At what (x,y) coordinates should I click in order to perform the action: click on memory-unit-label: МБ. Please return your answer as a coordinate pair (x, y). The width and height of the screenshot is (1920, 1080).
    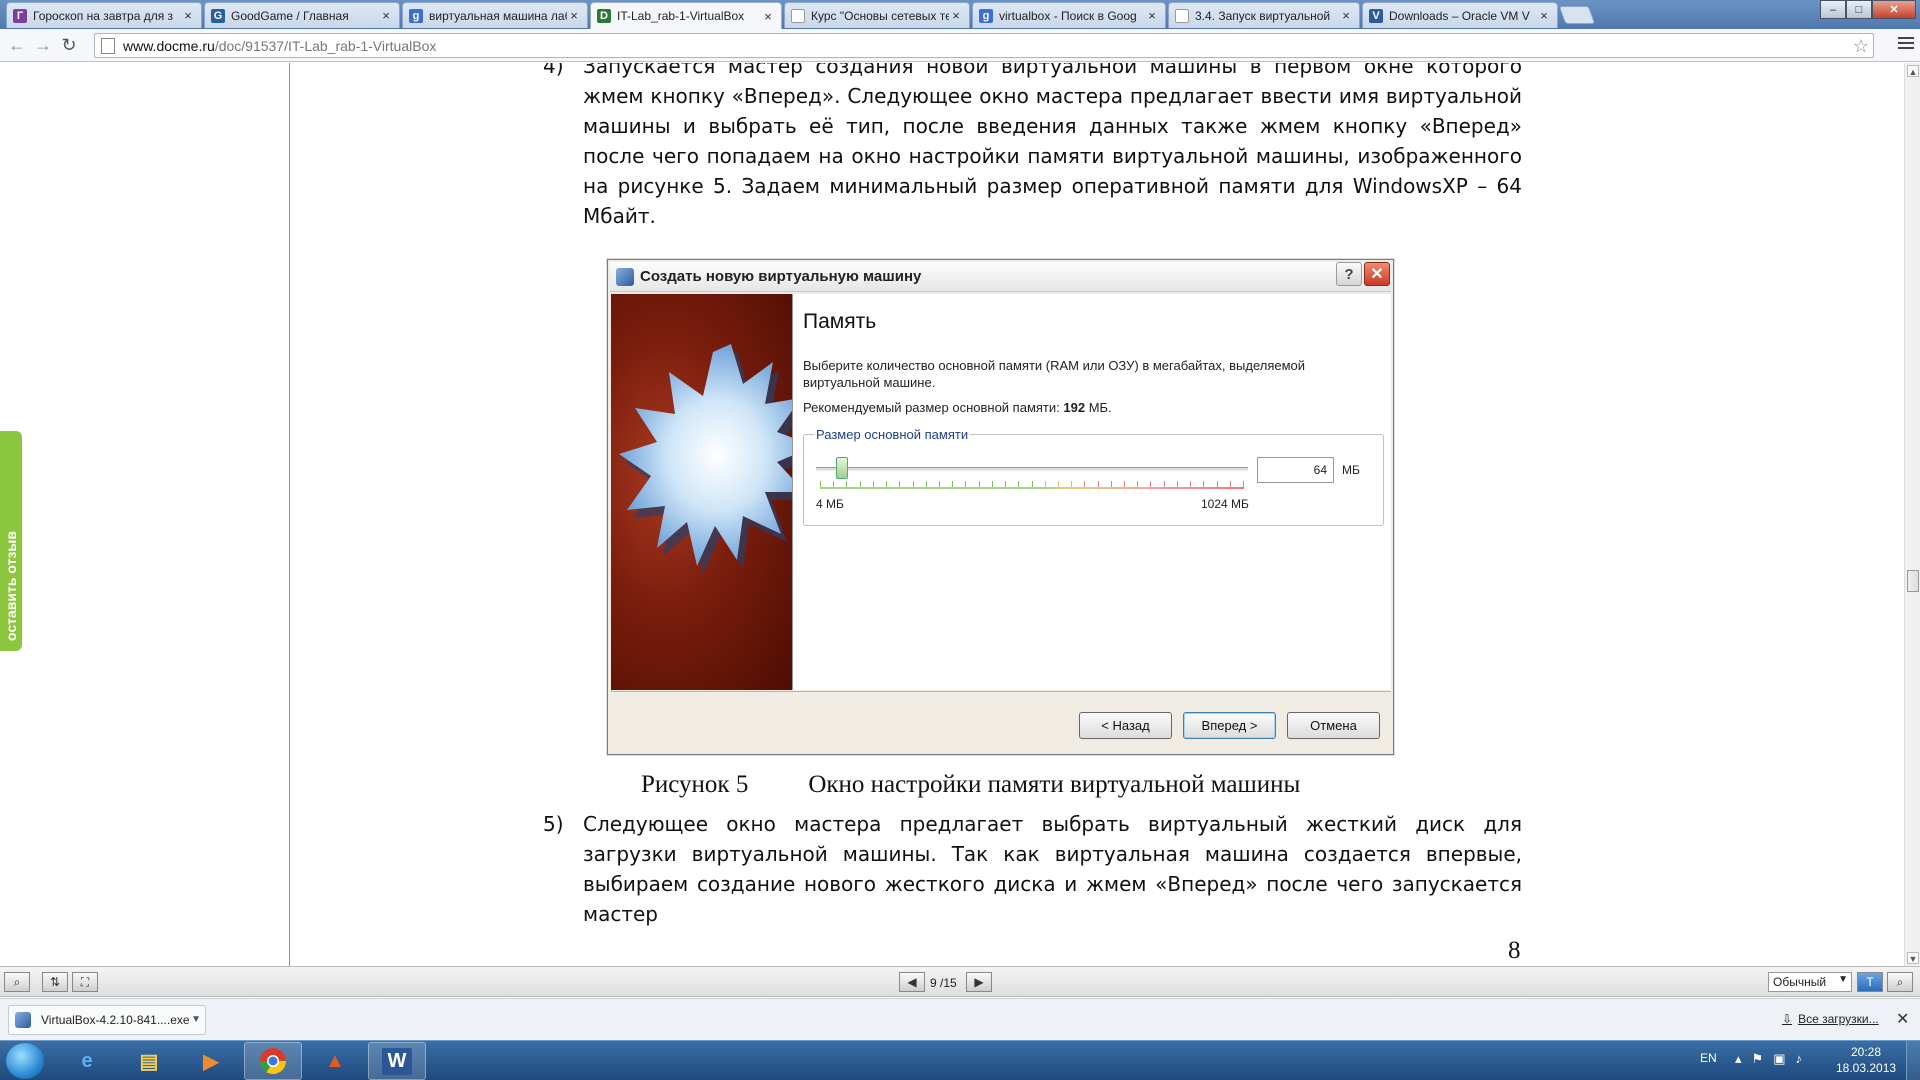
    Looking at the image, I should click on (1351, 470).